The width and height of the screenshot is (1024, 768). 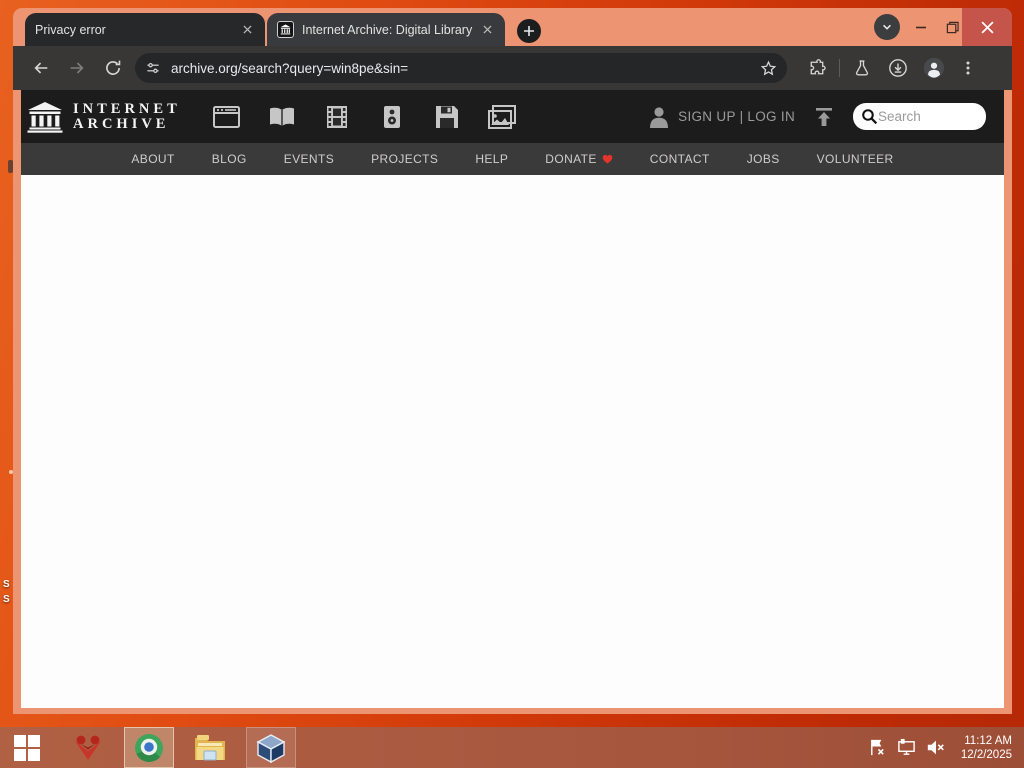 I want to click on clock-time: 11:12 AM, so click(x=988, y=740).